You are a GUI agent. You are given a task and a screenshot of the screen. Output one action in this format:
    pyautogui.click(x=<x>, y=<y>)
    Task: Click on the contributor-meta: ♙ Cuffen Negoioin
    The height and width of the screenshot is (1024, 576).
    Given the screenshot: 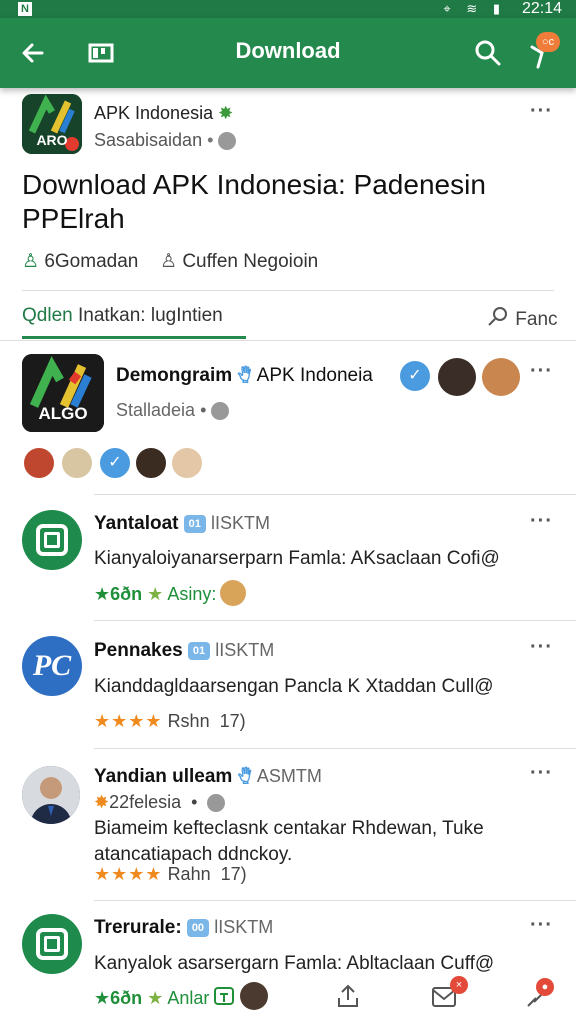 What is the action you would take?
    pyautogui.click(x=239, y=261)
    